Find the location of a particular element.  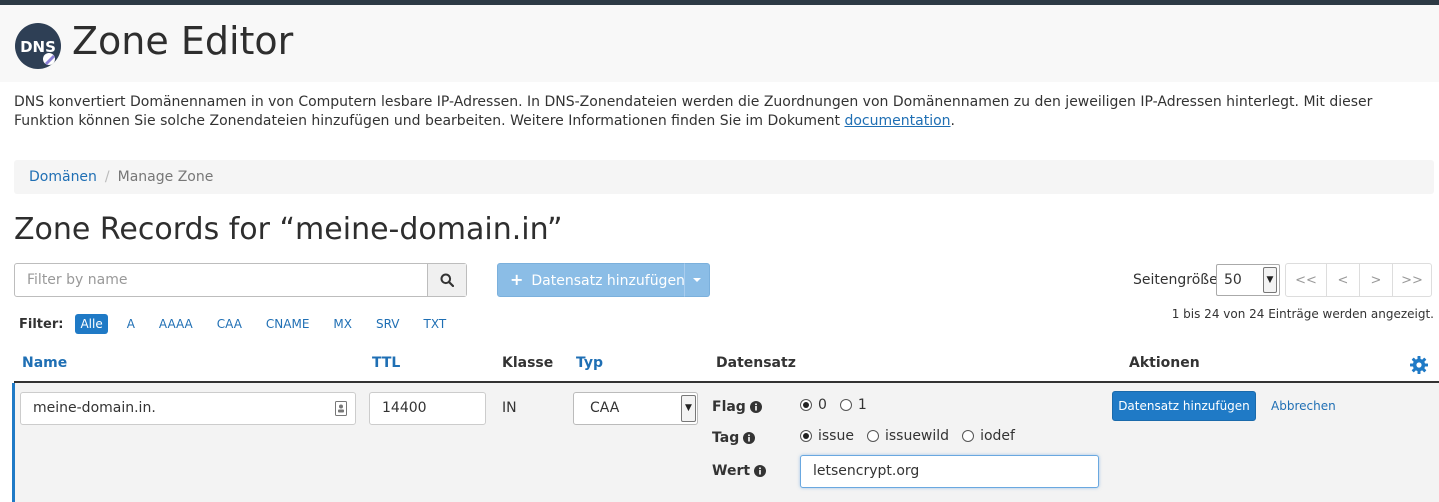

header-datensatz: Datensatz is located at coordinates (756, 363).